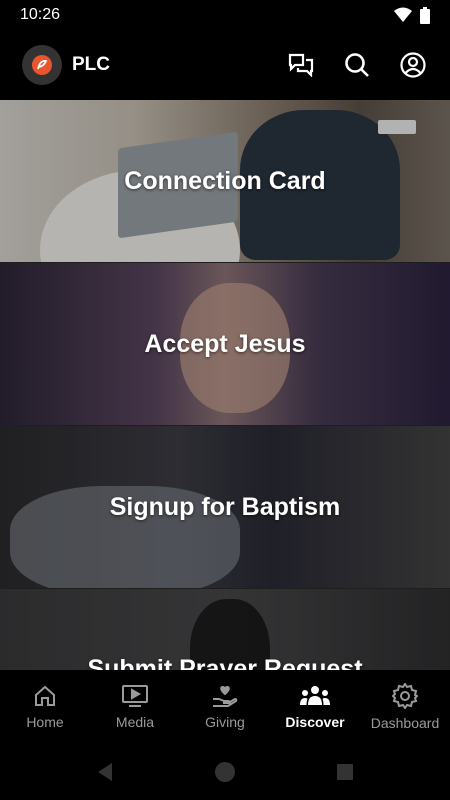 Image resolution: width=450 pixels, height=800 pixels. I want to click on giving-icon, so click(225, 696).